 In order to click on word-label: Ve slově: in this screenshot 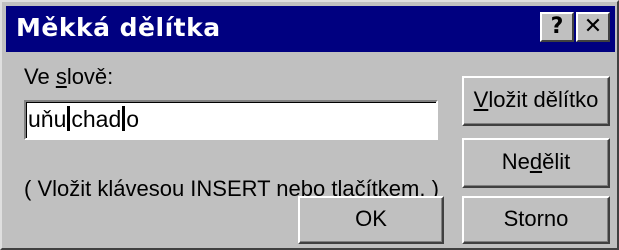, I will do `click(68, 77)`.